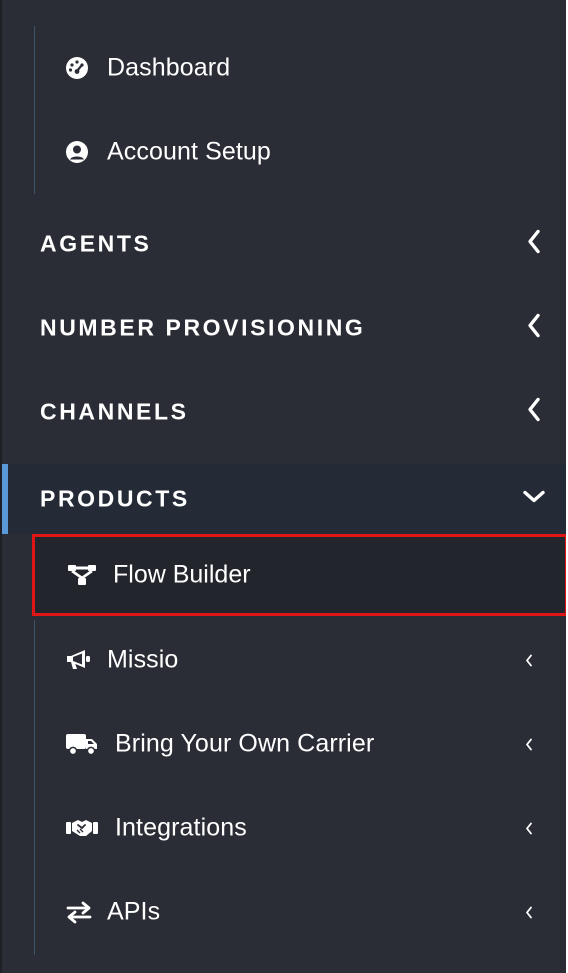 The image size is (568, 973). What do you see at coordinates (300, 152) in the screenshot?
I see `sidebar-item-account-setup: Account Setup` at bounding box center [300, 152].